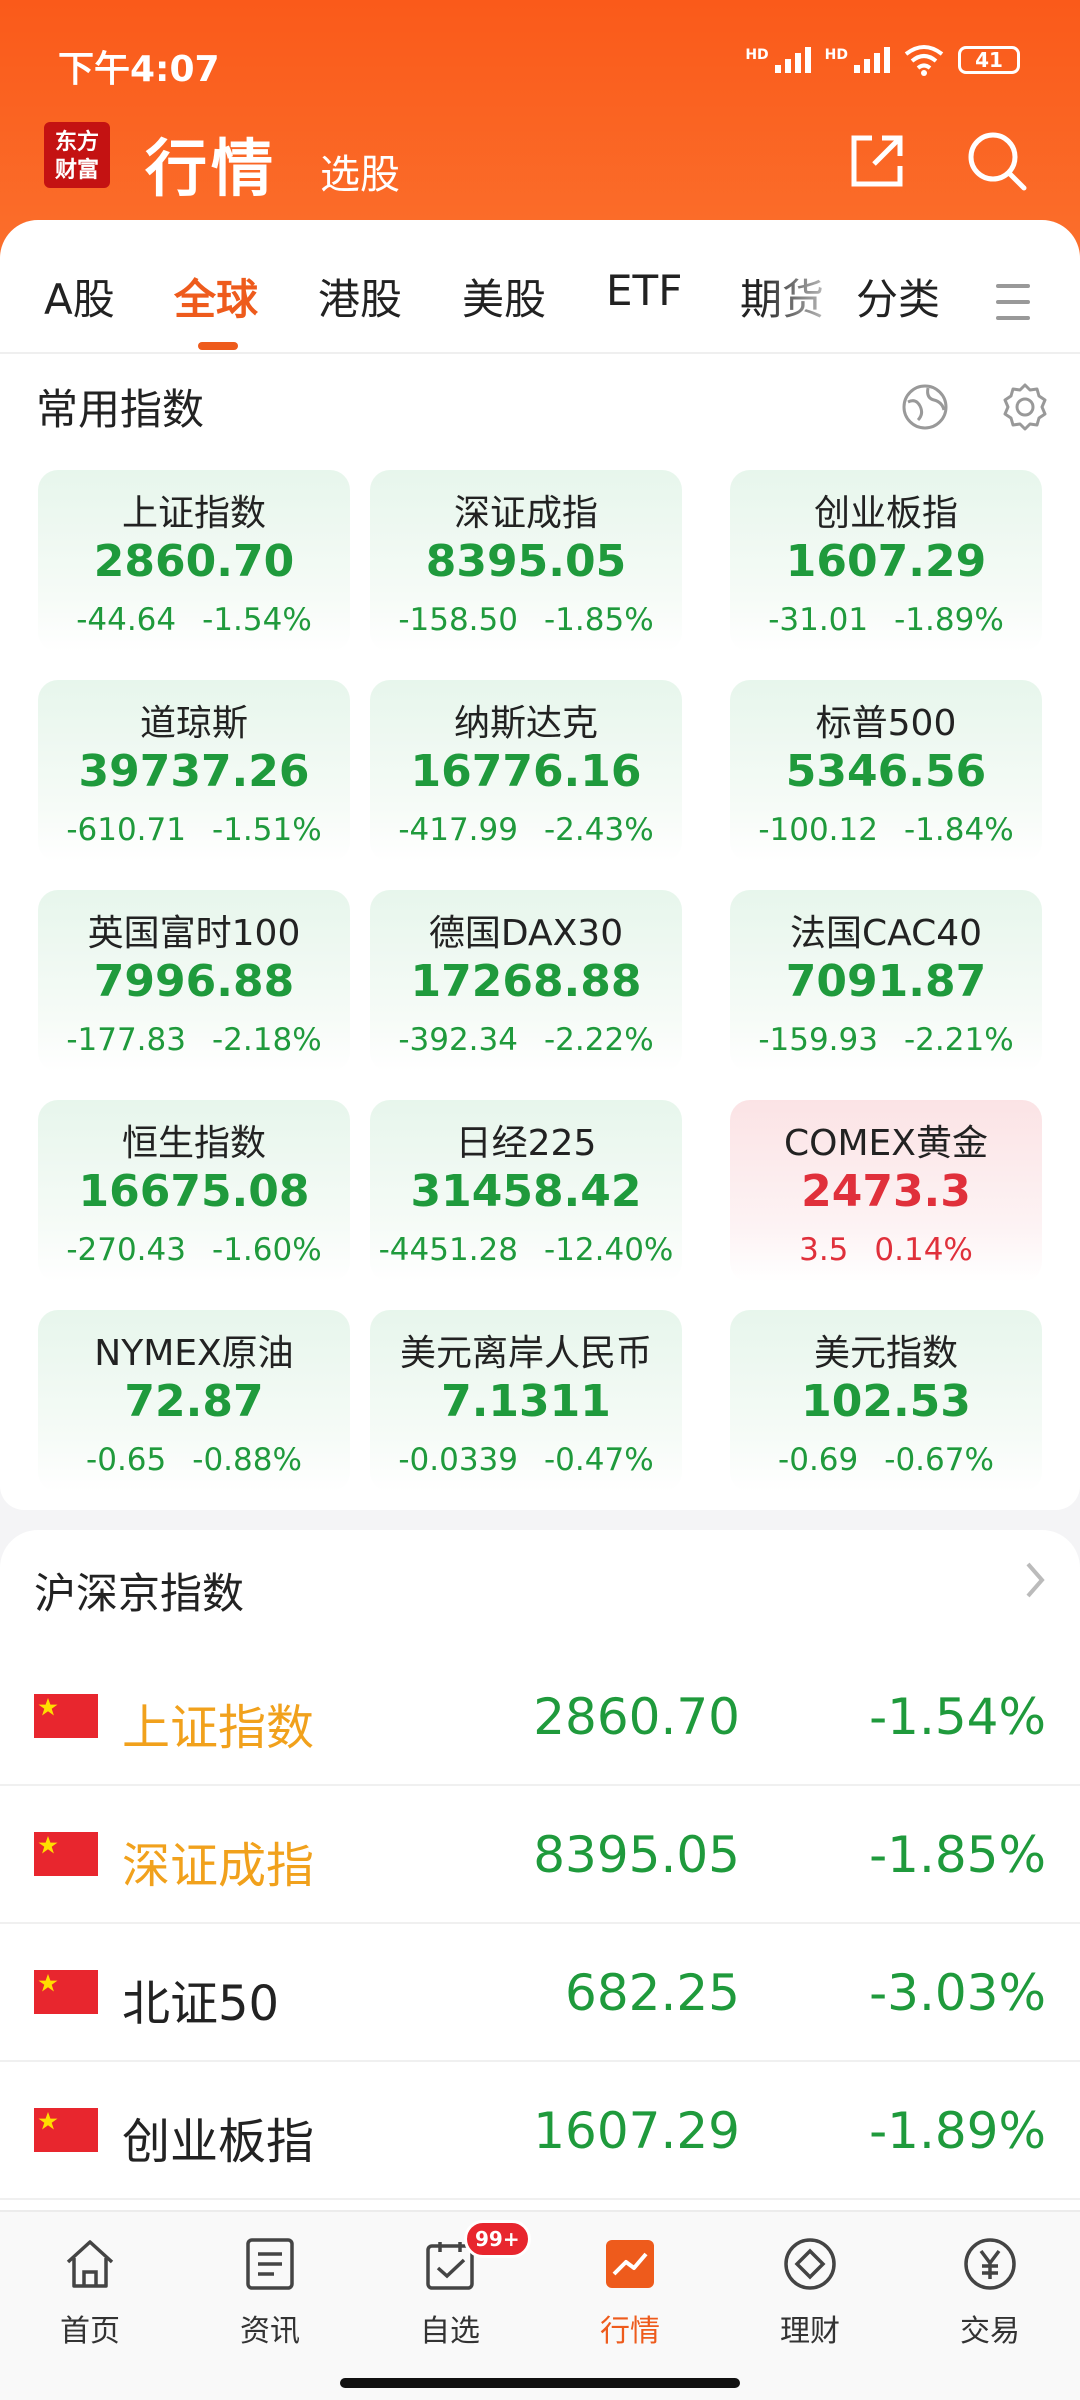  Describe the element at coordinates (886, 830) in the screenshot. I see `index-change-line: -100.12 -1.84%` at that location.